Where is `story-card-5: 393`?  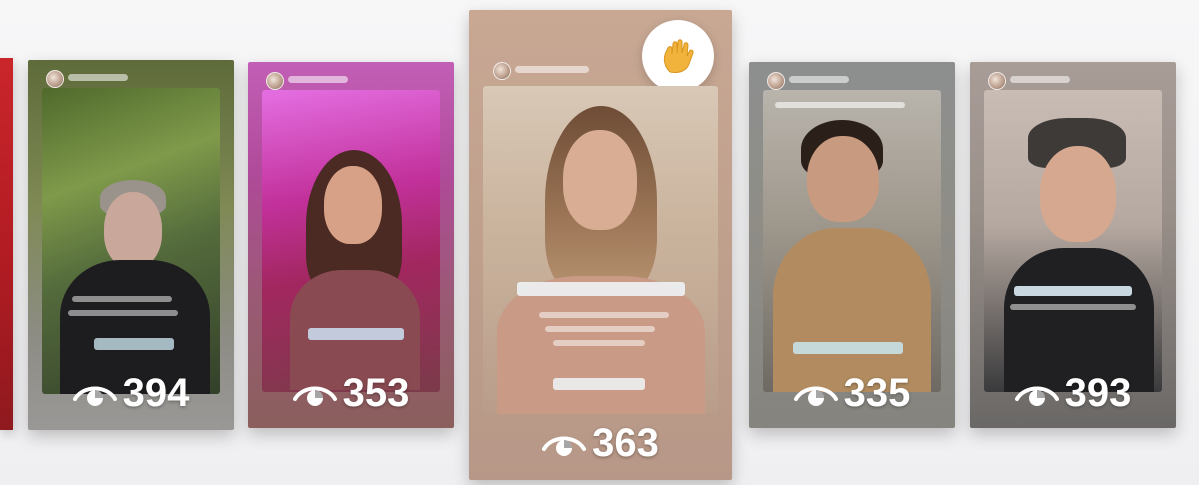 story-card-5: 393 is located at coordinates (1073, 245).